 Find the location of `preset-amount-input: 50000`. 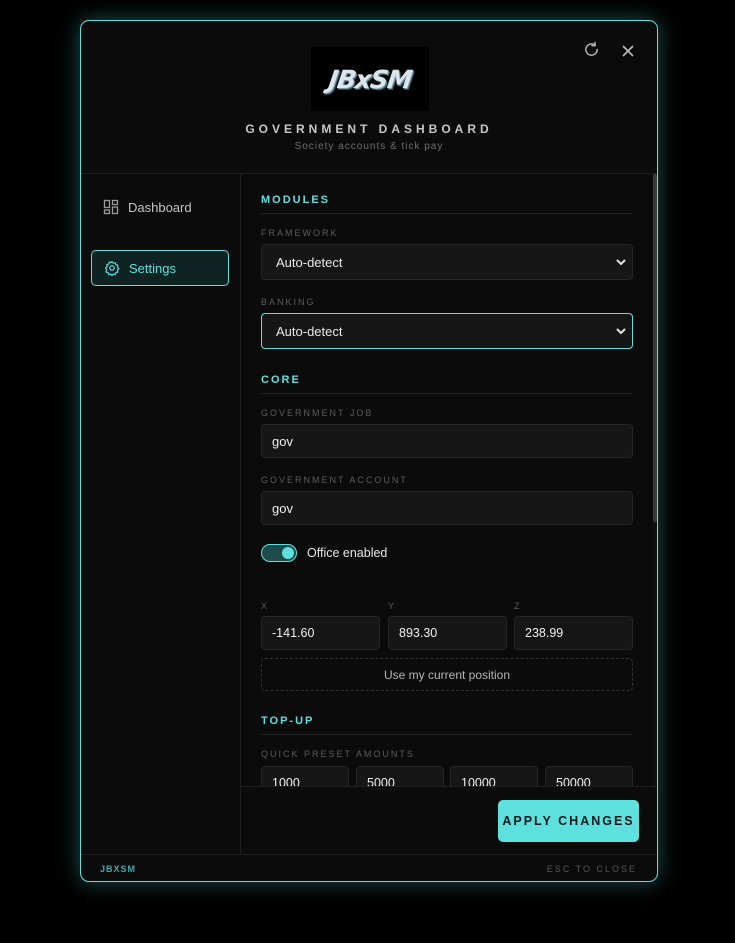

preset-amount-input: 50000 is located at coordinates (589, 776).